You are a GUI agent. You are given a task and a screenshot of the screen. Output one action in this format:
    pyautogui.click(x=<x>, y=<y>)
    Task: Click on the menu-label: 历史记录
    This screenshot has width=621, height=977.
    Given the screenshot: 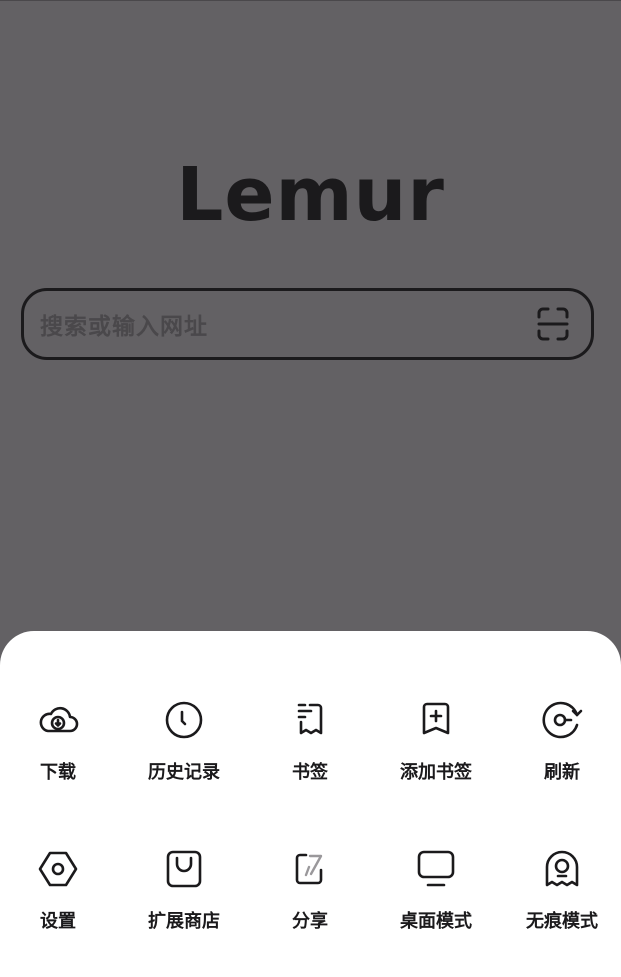 What is the action you would take?
    pyautogui.click(x=184, y=772)
    